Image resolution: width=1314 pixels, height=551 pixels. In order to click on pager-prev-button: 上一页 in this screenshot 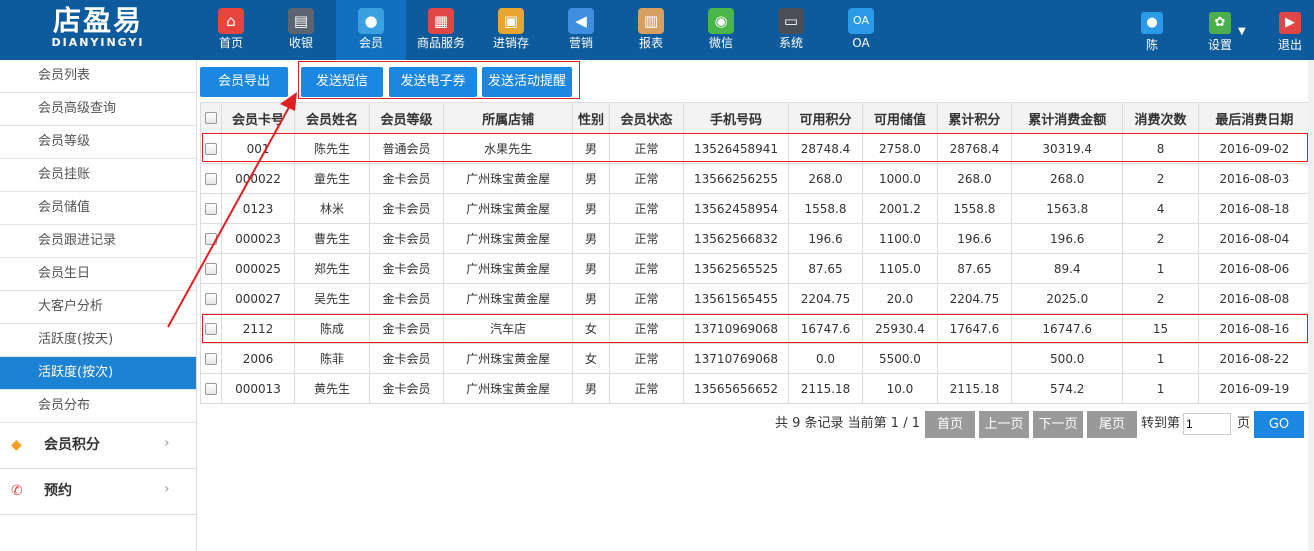, I will do `click(1004, 424)`.